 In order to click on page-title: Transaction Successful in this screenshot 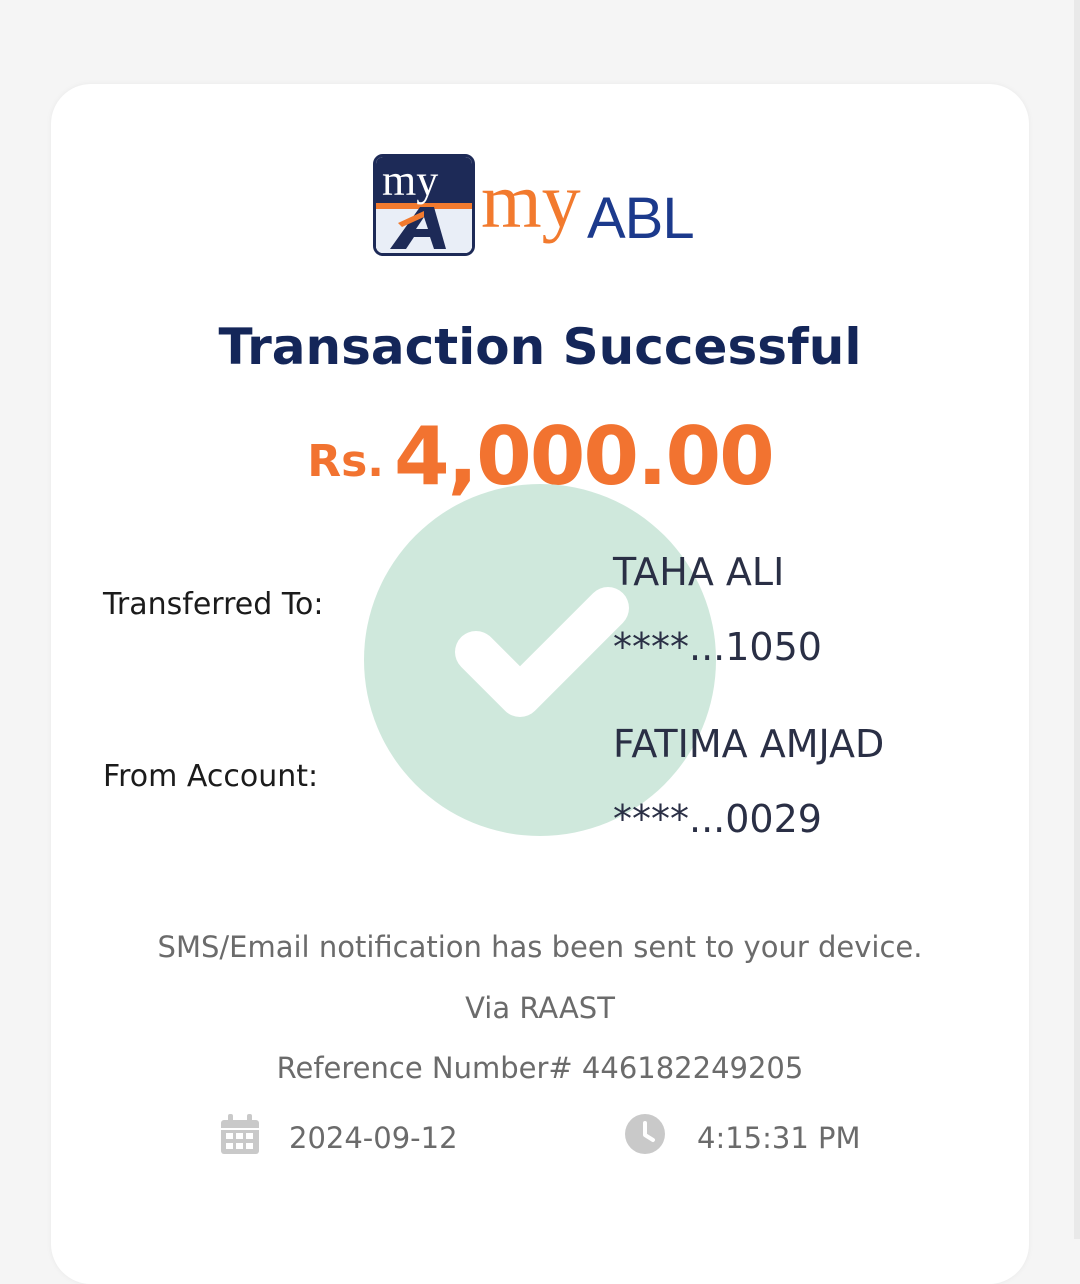, I will do `click(540, 347)`.